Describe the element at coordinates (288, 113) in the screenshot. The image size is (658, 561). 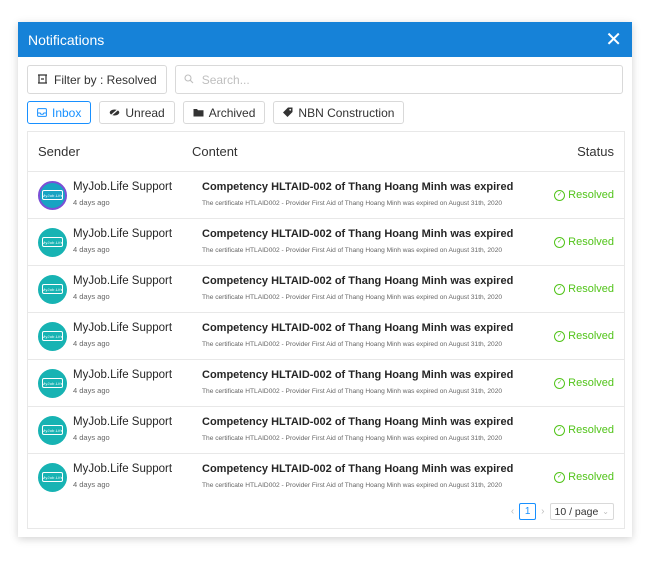
I see `tag-icon` at that location.